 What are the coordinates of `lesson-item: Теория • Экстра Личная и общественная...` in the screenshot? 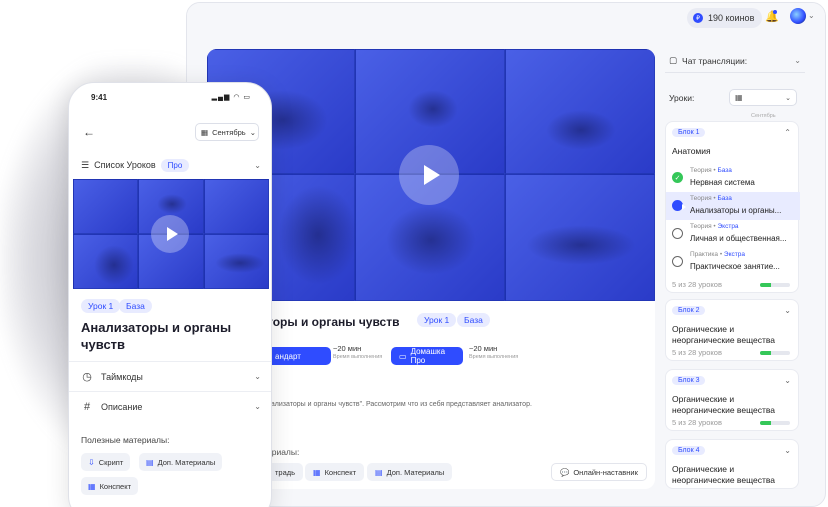 It's located at (733, 234).